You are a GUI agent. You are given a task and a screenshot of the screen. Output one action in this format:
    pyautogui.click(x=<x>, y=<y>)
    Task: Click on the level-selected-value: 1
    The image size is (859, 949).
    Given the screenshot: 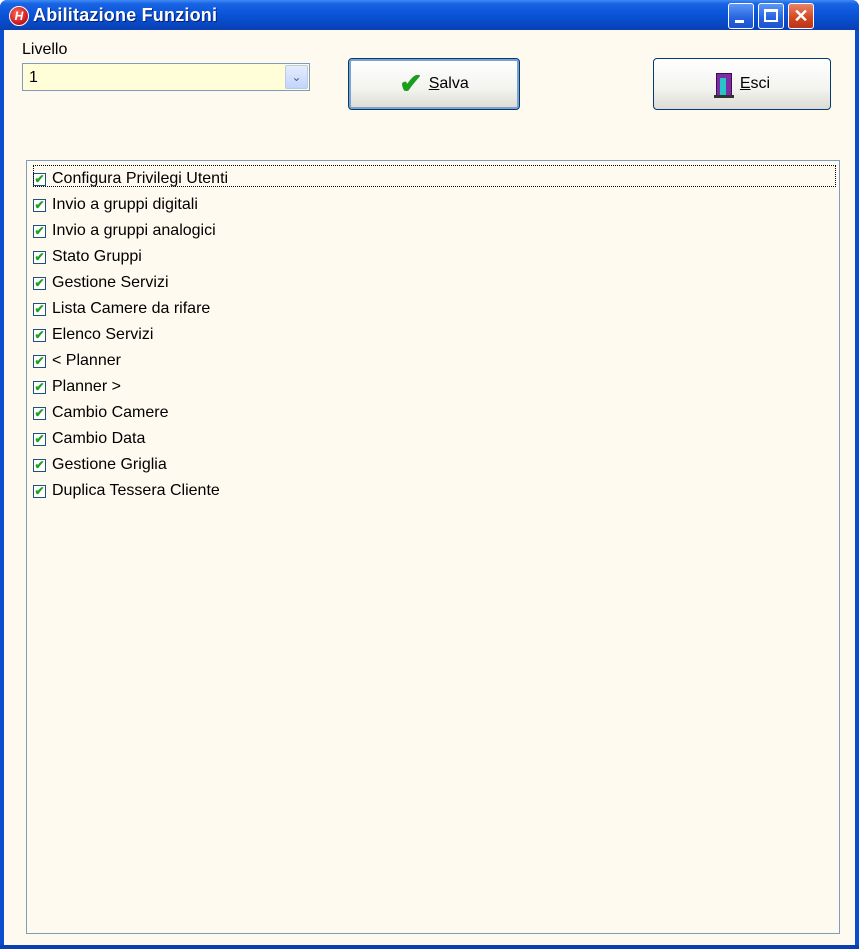 What is the action you would take?
    pyautogui.click(x=33, y=77)
    